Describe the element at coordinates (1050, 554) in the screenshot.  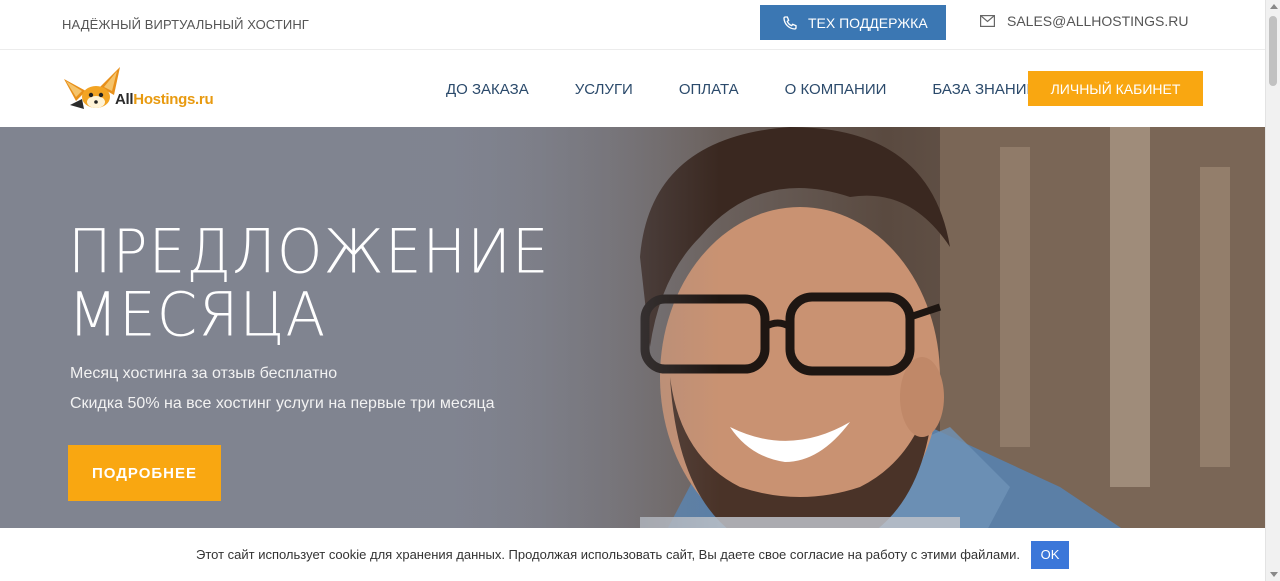
I see `cookie-ok-button: OK` at that location.